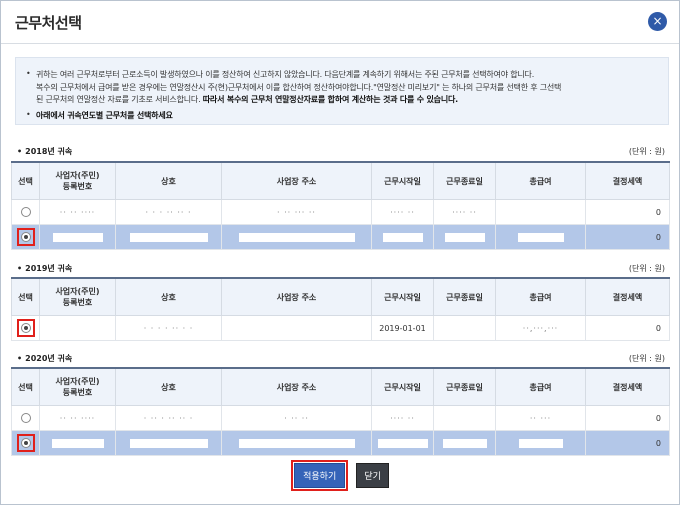 The image size is (680, 505). Describe the element at coordinates (118, 99) in the screenshot. I see `notice-line-3a: 된 근무처의 연말정산 자료를 기초로 서비스합니다.` at that location.